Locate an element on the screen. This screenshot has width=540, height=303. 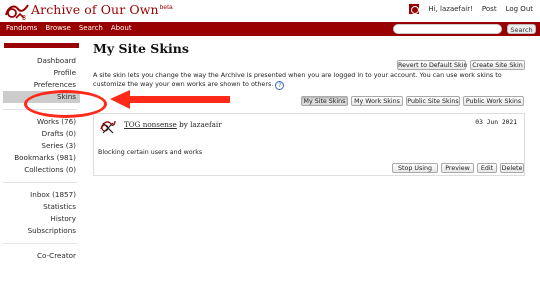
revert-default-skin-button: Revert to Default Skin is located at coordinates (432, 65).